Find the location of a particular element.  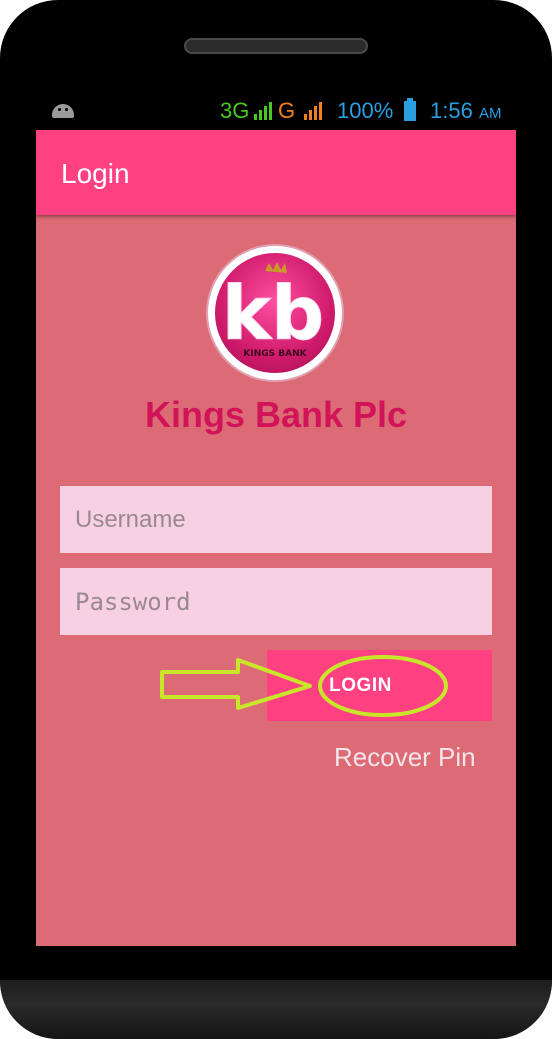

clock: 1:56 AM is located at coordinates (465, 112).